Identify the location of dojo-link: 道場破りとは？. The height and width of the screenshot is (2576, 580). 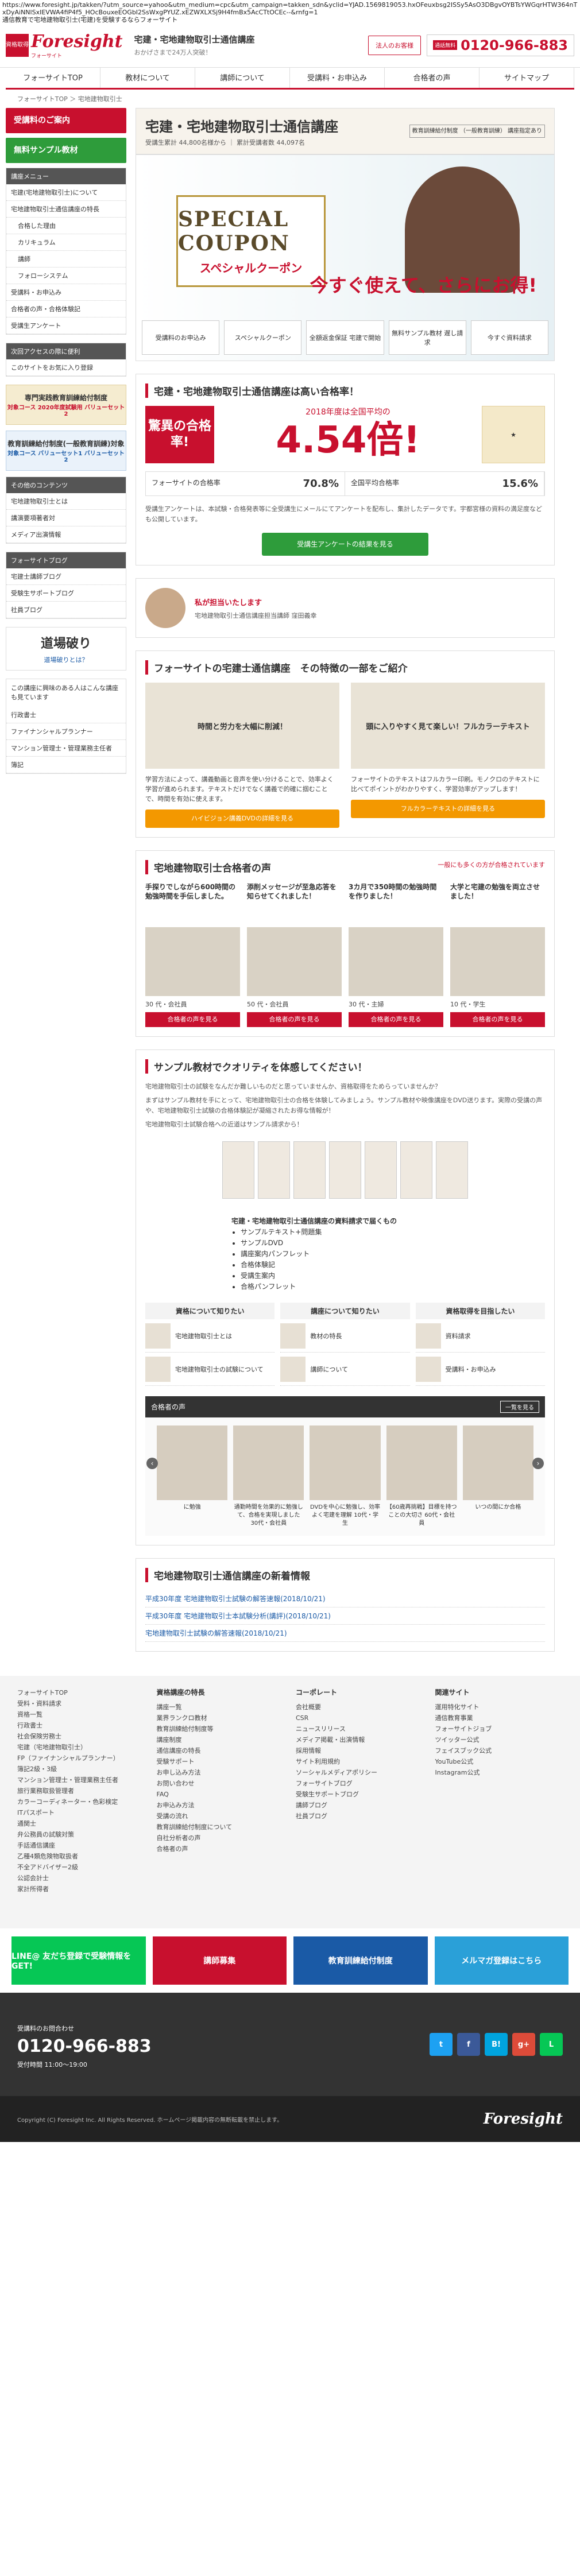
(66, 659).